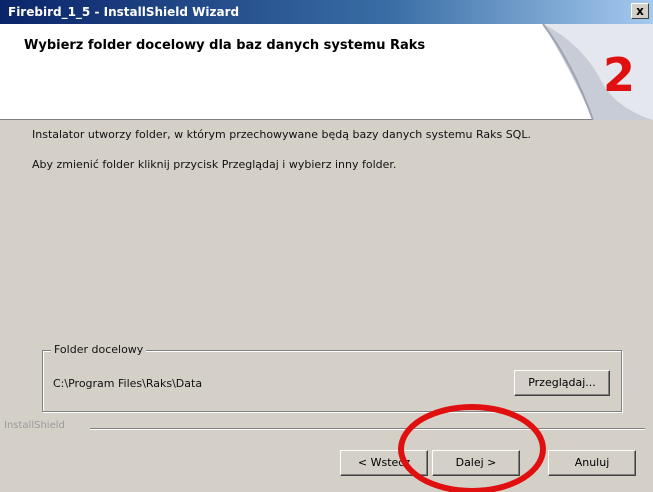 Image resolution: width=653 pixels, height=492 pixels. I want to click on annotation-circle, so click(472, 448).